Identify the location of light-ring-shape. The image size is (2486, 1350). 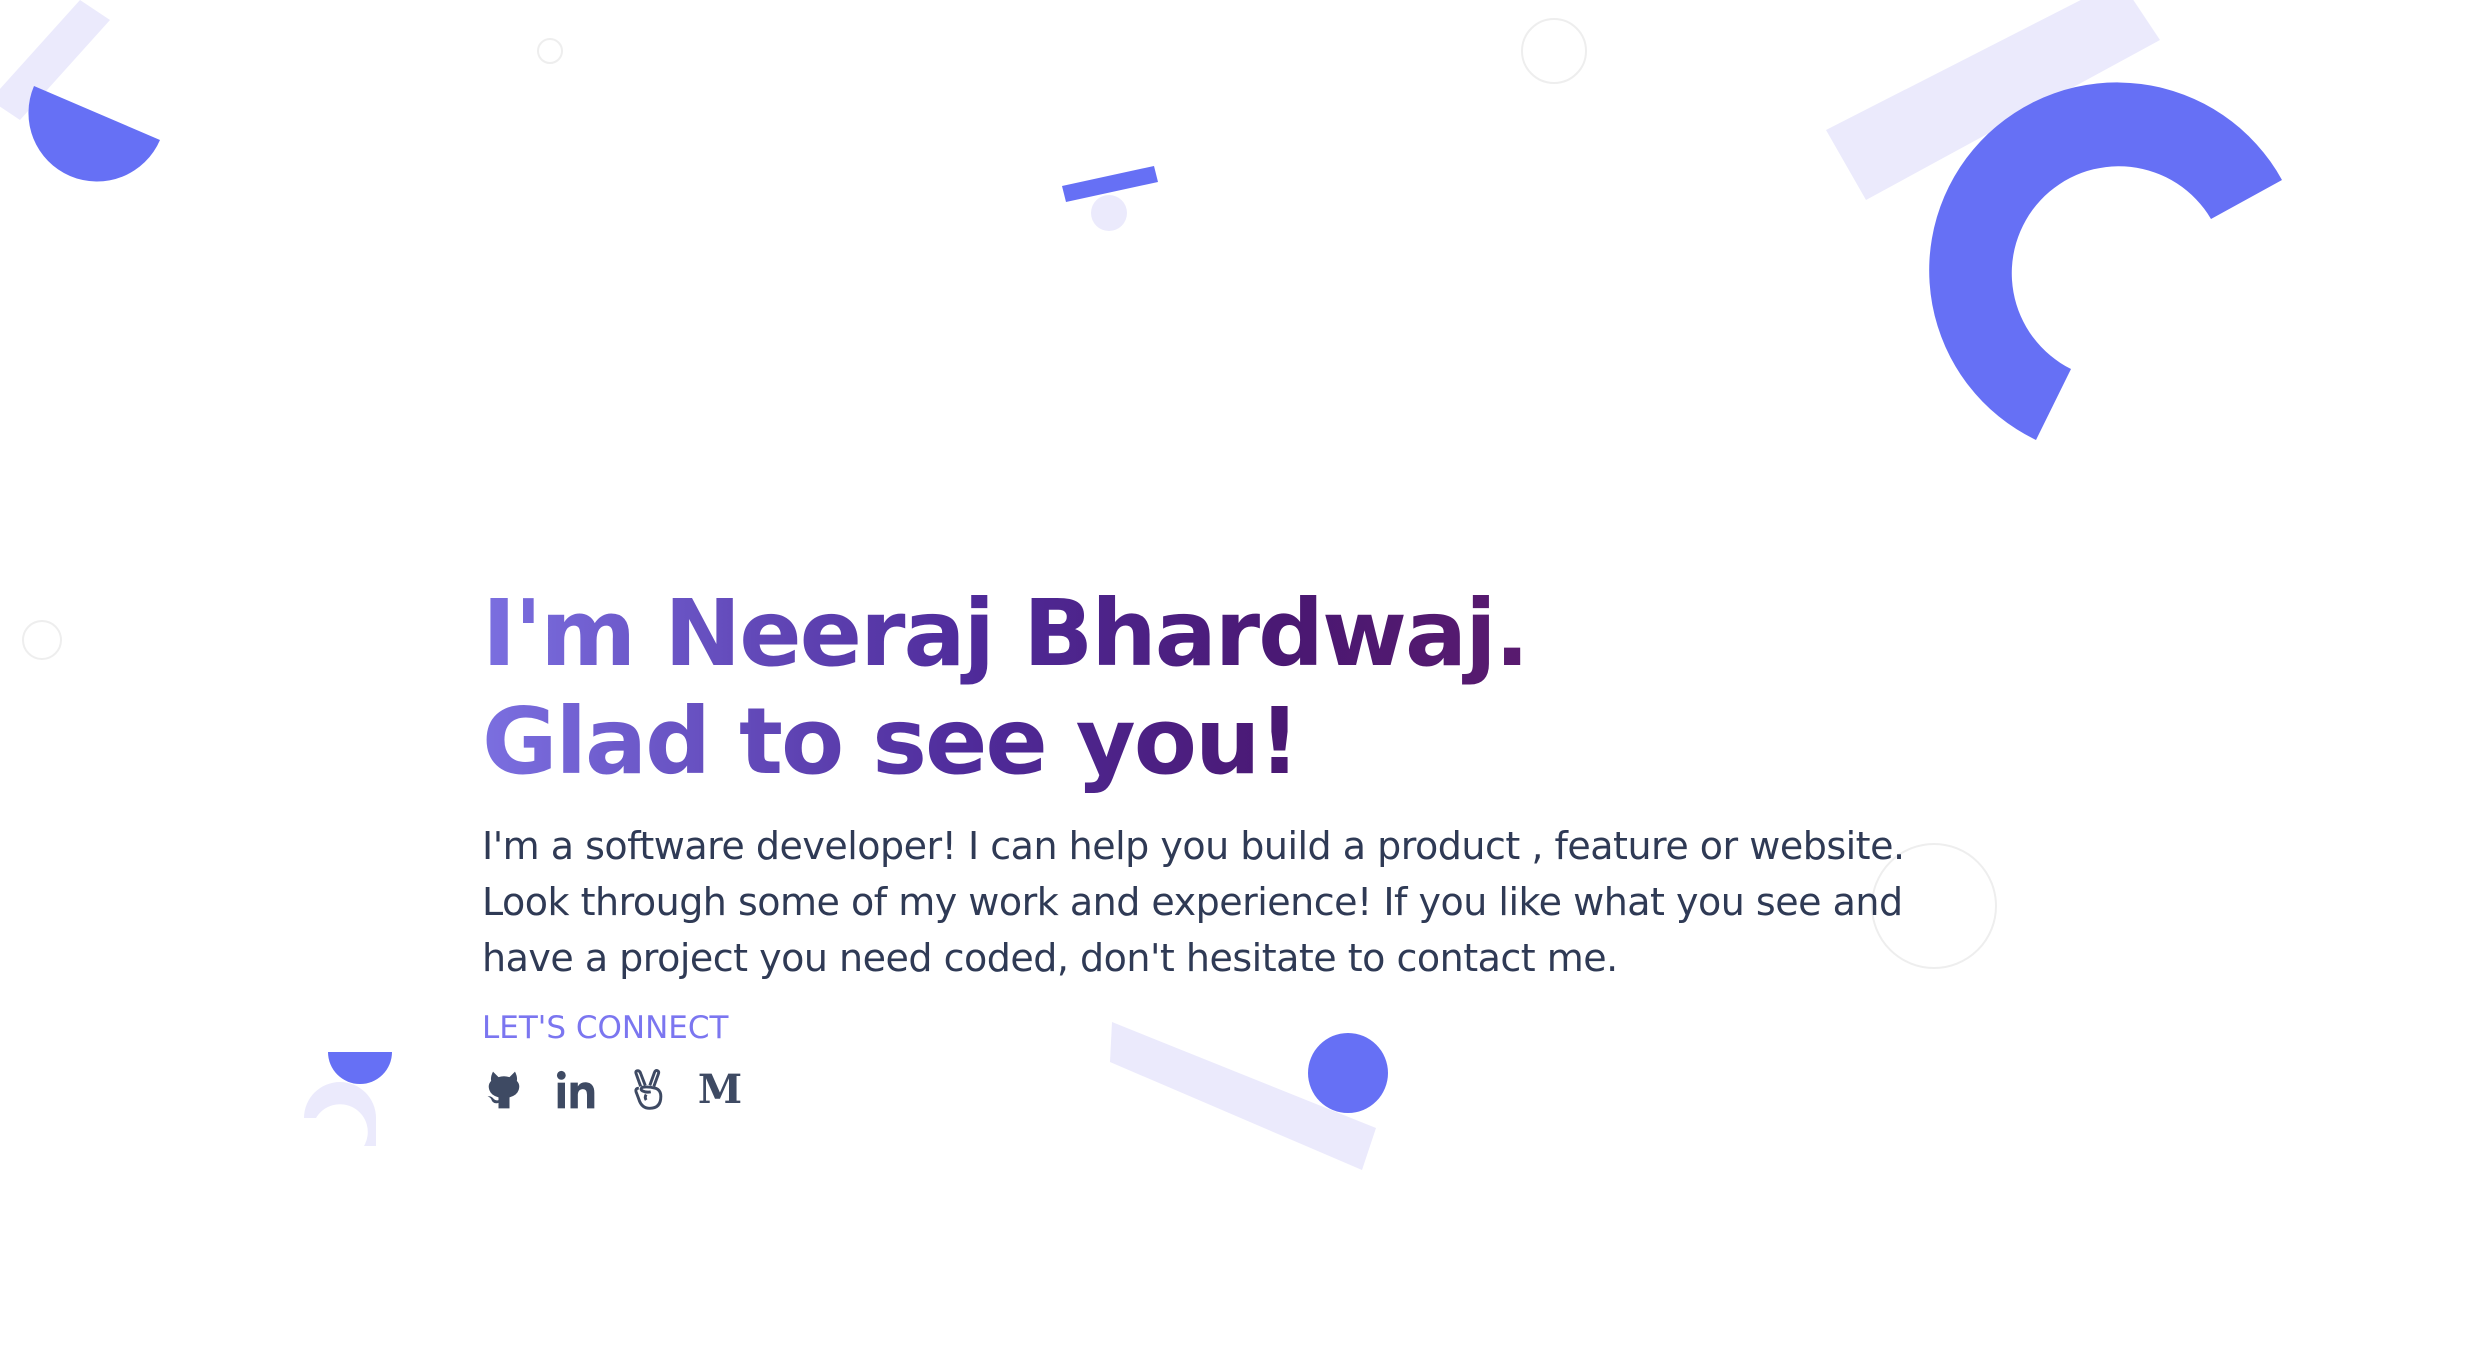
(340, 1114).